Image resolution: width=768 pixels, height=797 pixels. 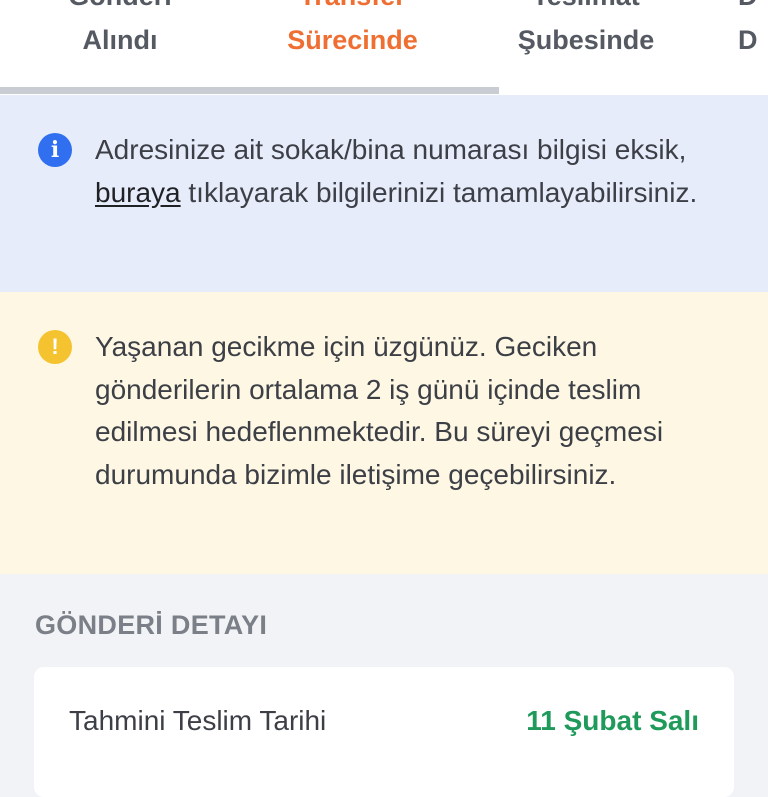 I want to click on tab-label-line1: Gönderi, so click(x=120, y=9).